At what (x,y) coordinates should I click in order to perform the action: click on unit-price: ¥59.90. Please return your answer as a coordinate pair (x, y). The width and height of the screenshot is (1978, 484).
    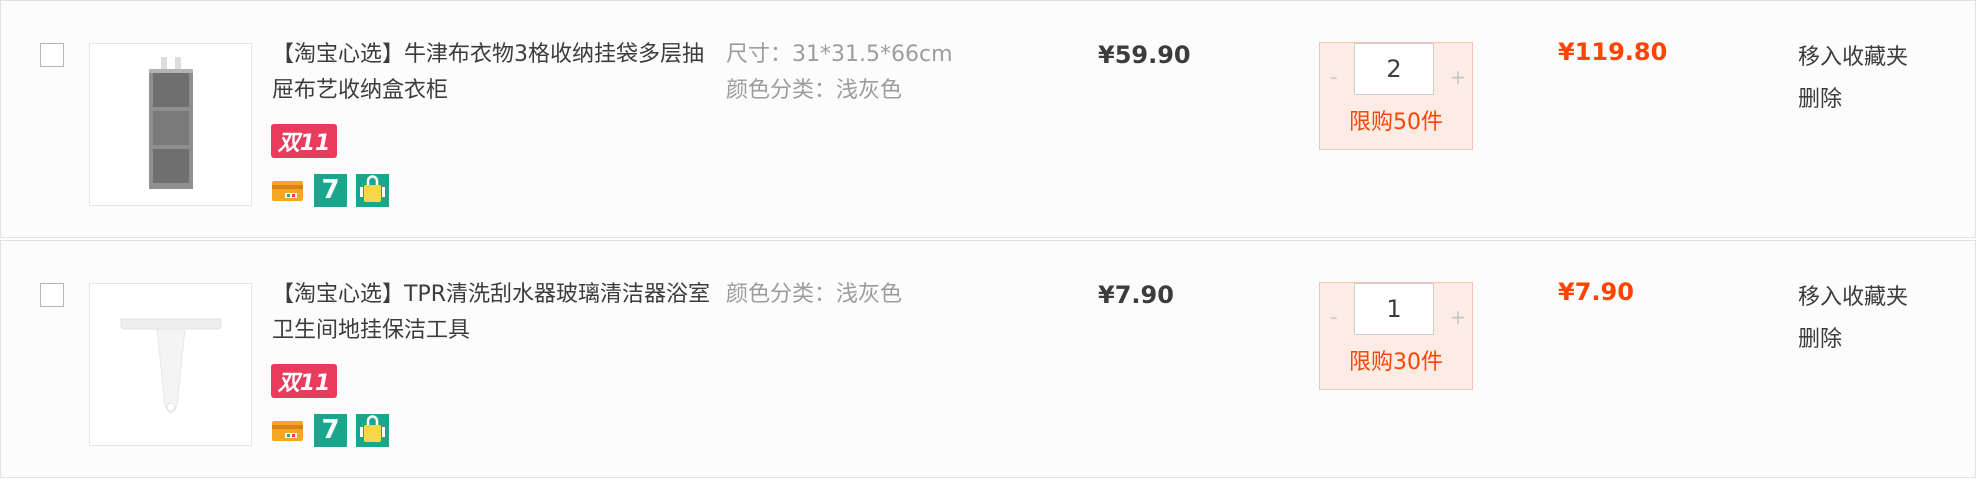
    Looking at the image, I should click on (1144, 55).